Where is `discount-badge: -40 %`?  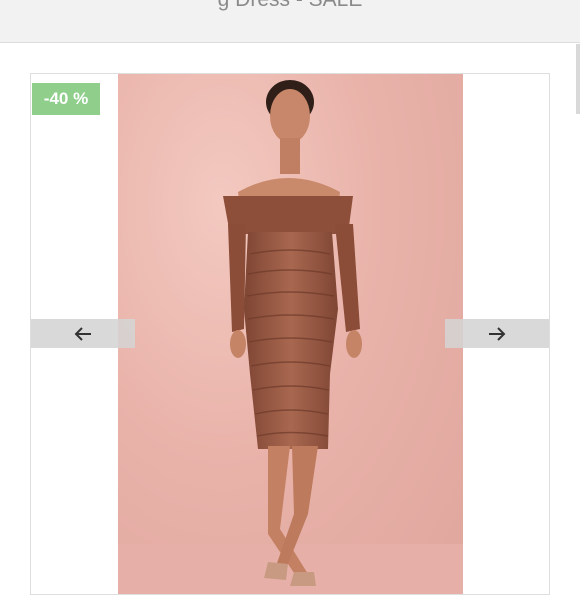 discount-badge: -40 % is located at coordinates (66, 99).